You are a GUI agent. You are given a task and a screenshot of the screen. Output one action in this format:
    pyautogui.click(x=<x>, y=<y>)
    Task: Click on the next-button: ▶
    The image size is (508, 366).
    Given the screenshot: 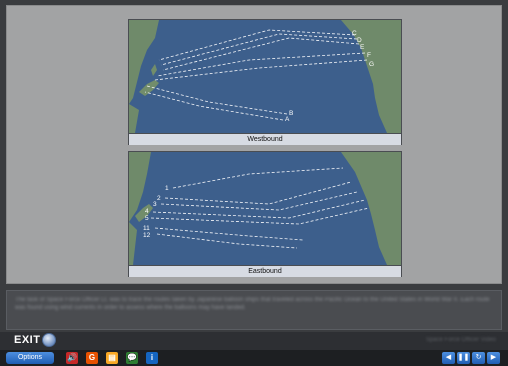 What is the action you would take?
    pyautogui.click(x=493, y=358)
    